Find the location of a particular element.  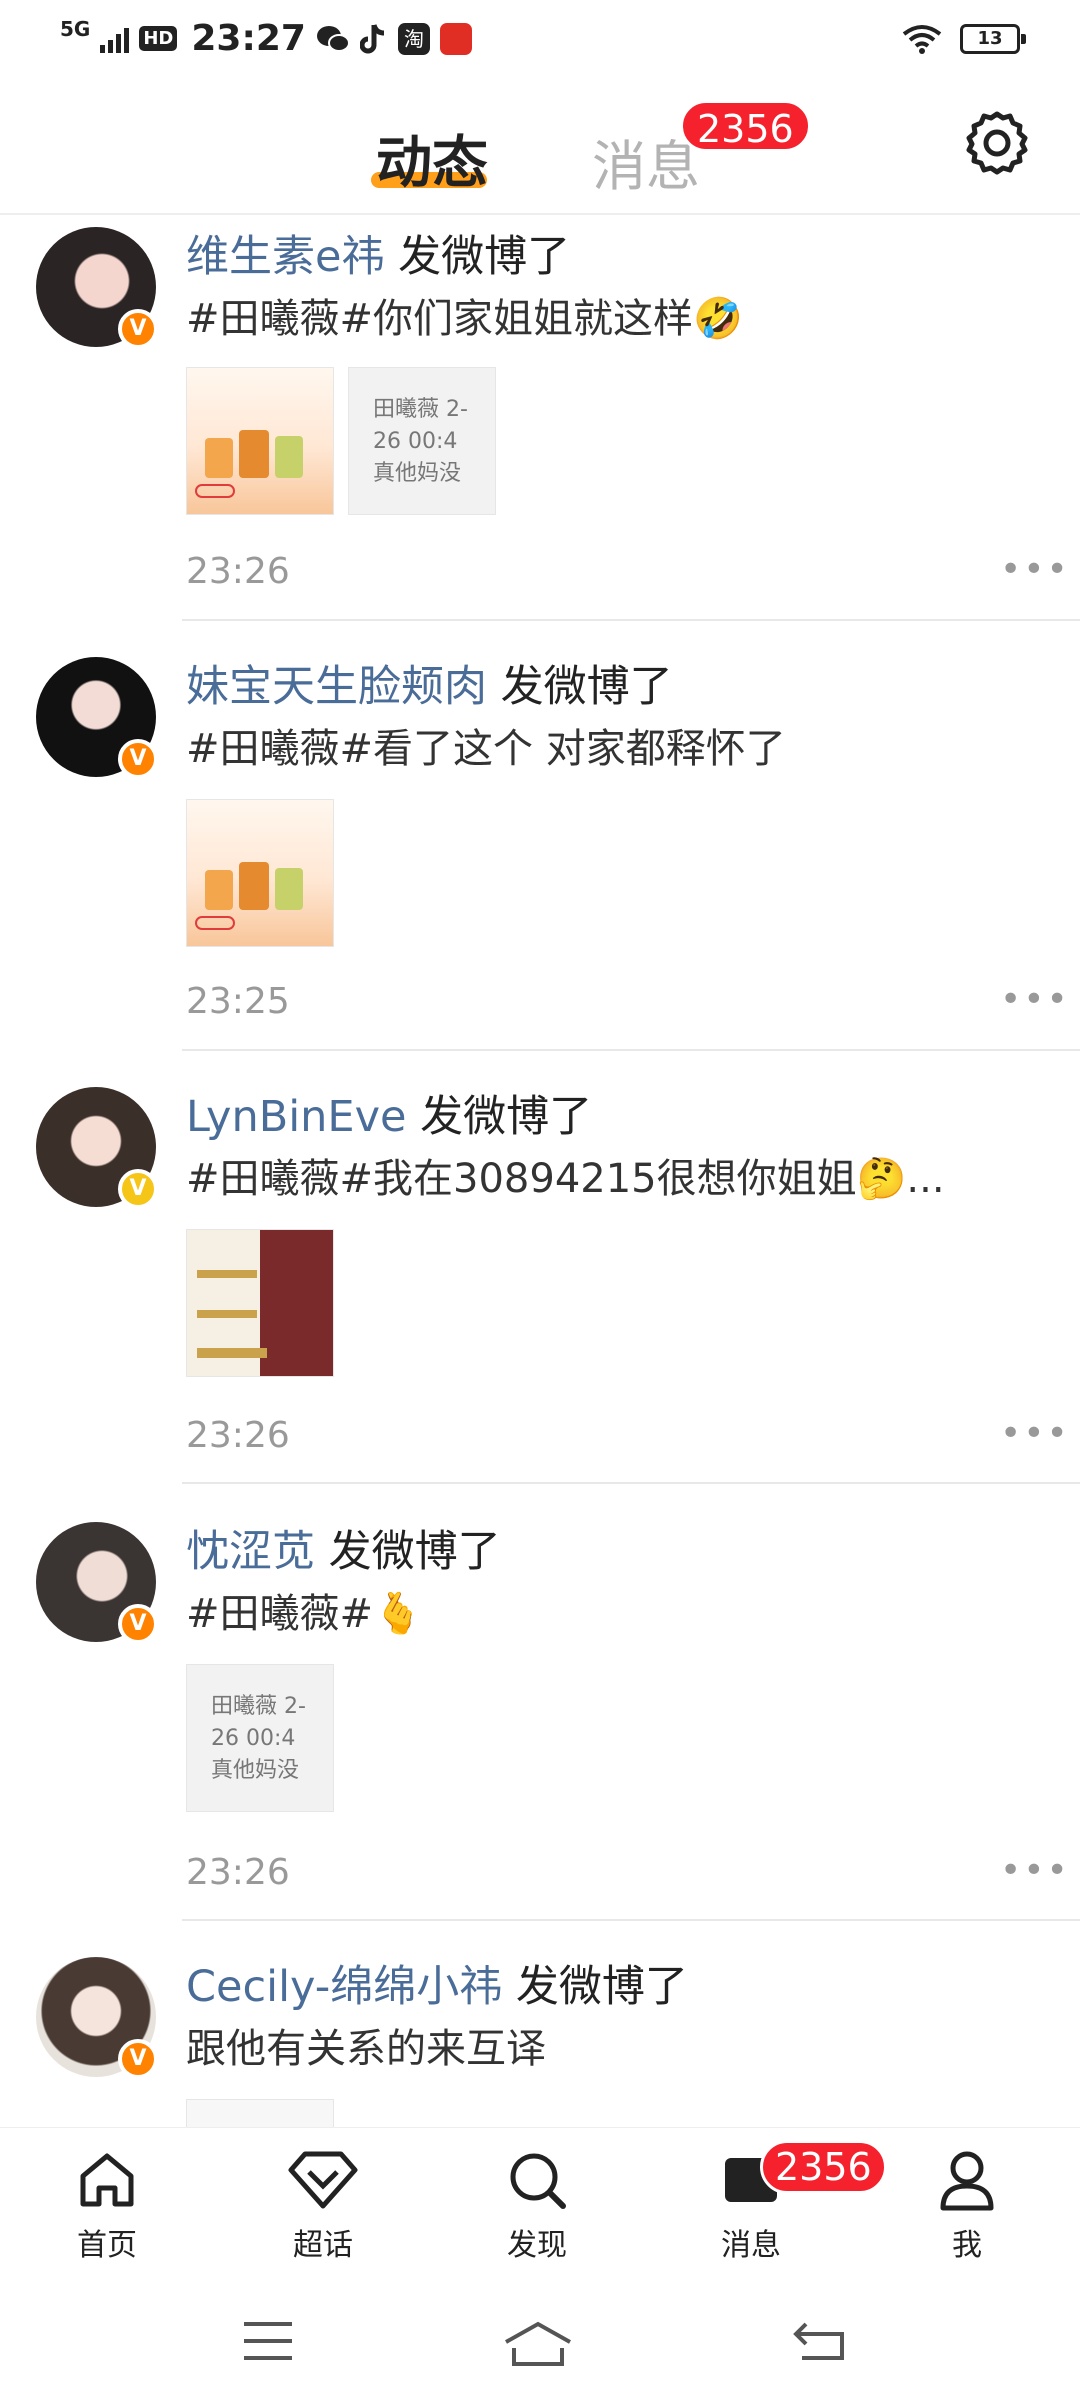

hd-icon: HD is located at coordinates (158, 38).